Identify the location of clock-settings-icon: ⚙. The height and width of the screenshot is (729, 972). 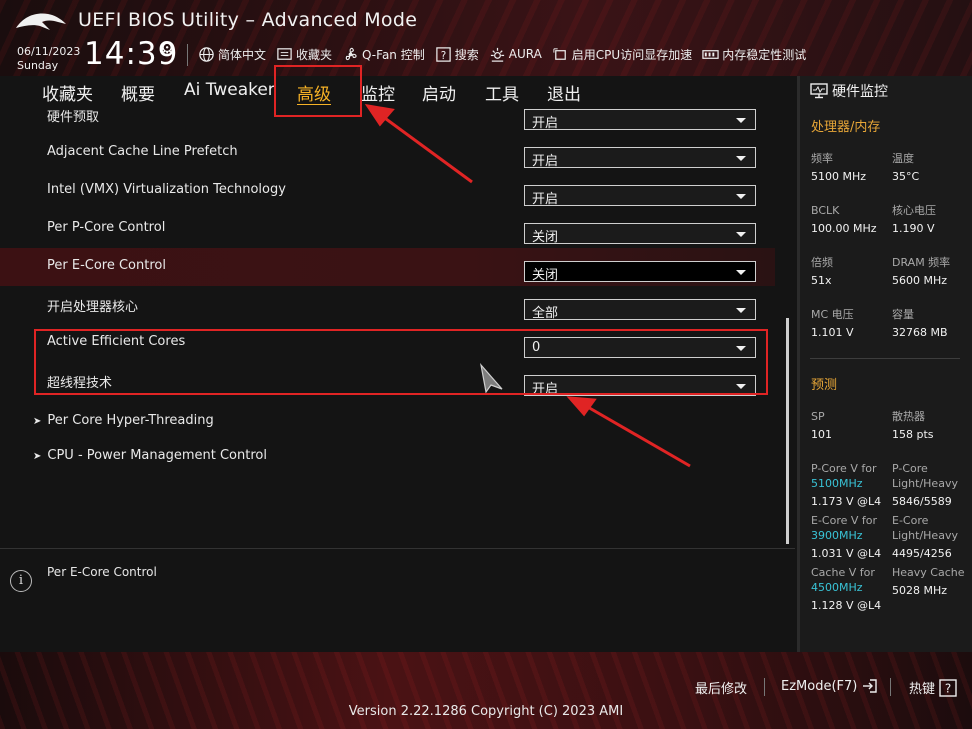
(167, 47).